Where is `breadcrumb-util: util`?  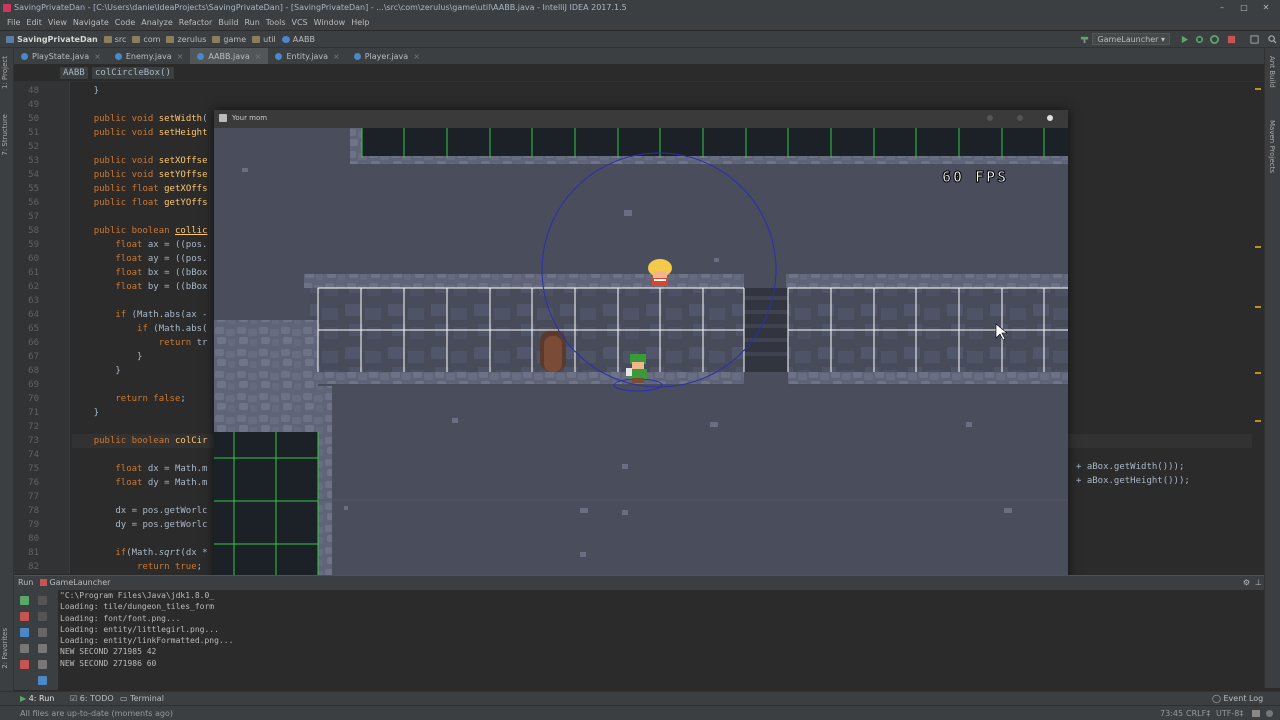 breadcrumb-util: util is located at coordinates (264, 39).